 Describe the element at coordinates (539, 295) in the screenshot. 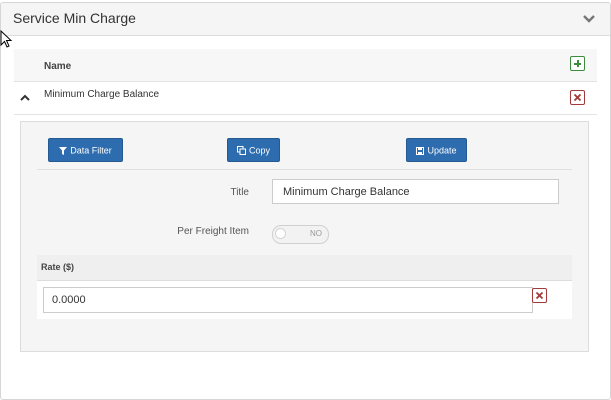

I see `delete-rate-button` at that location.